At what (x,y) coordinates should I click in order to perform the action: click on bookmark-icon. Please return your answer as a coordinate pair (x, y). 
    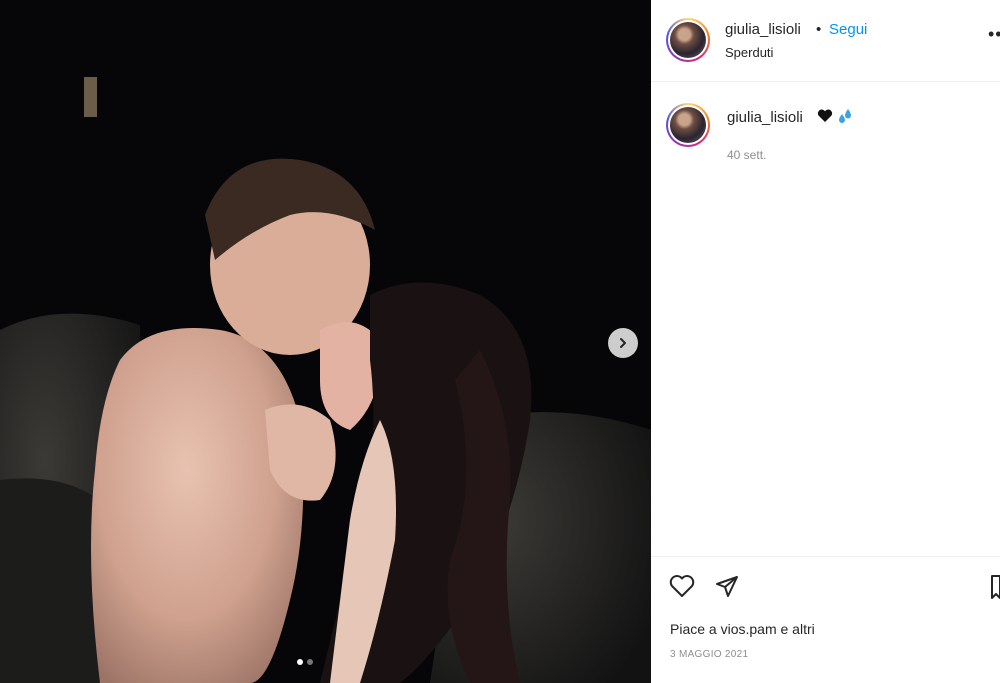
    Looking at the image, I should click on (995, 587).